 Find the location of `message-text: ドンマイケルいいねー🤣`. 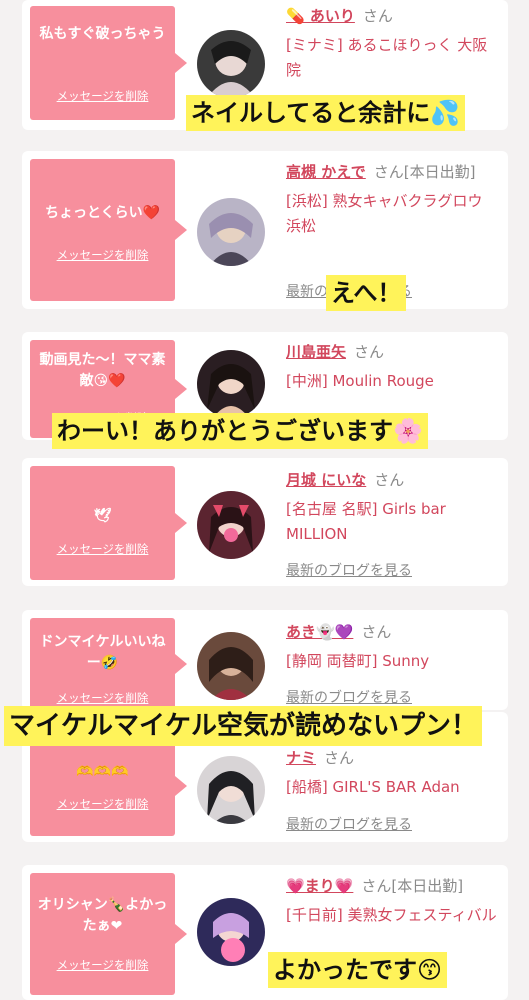

message-text: ドンマイケルいいねー🤣 is located at coordinates (102, 652).